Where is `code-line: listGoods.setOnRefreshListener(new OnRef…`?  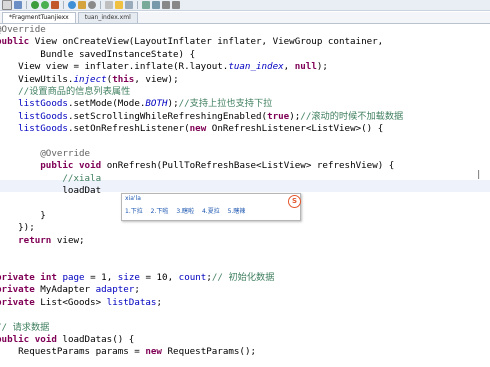
code-line: listGoods.setOnRefreshListener(new OnRef… is located at coordinates (191, 129).